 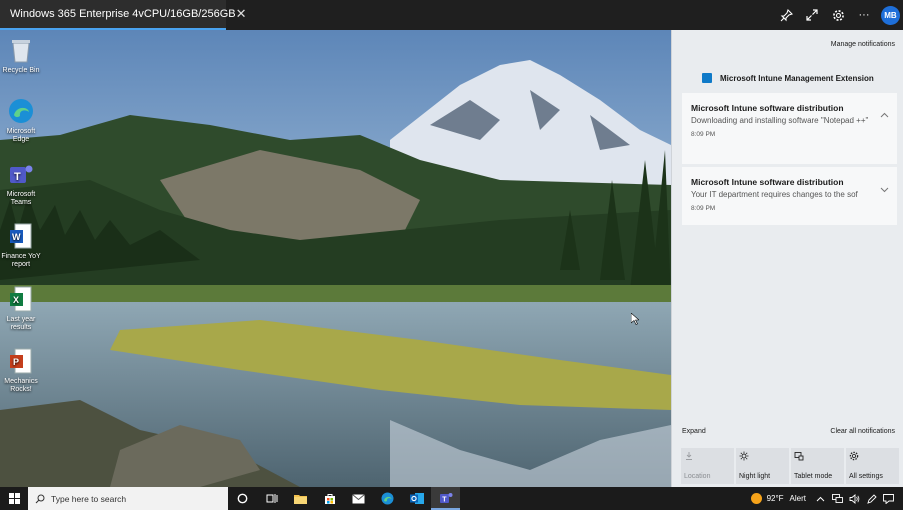 I want to click on pen-icon, so click(x=871, y=498).